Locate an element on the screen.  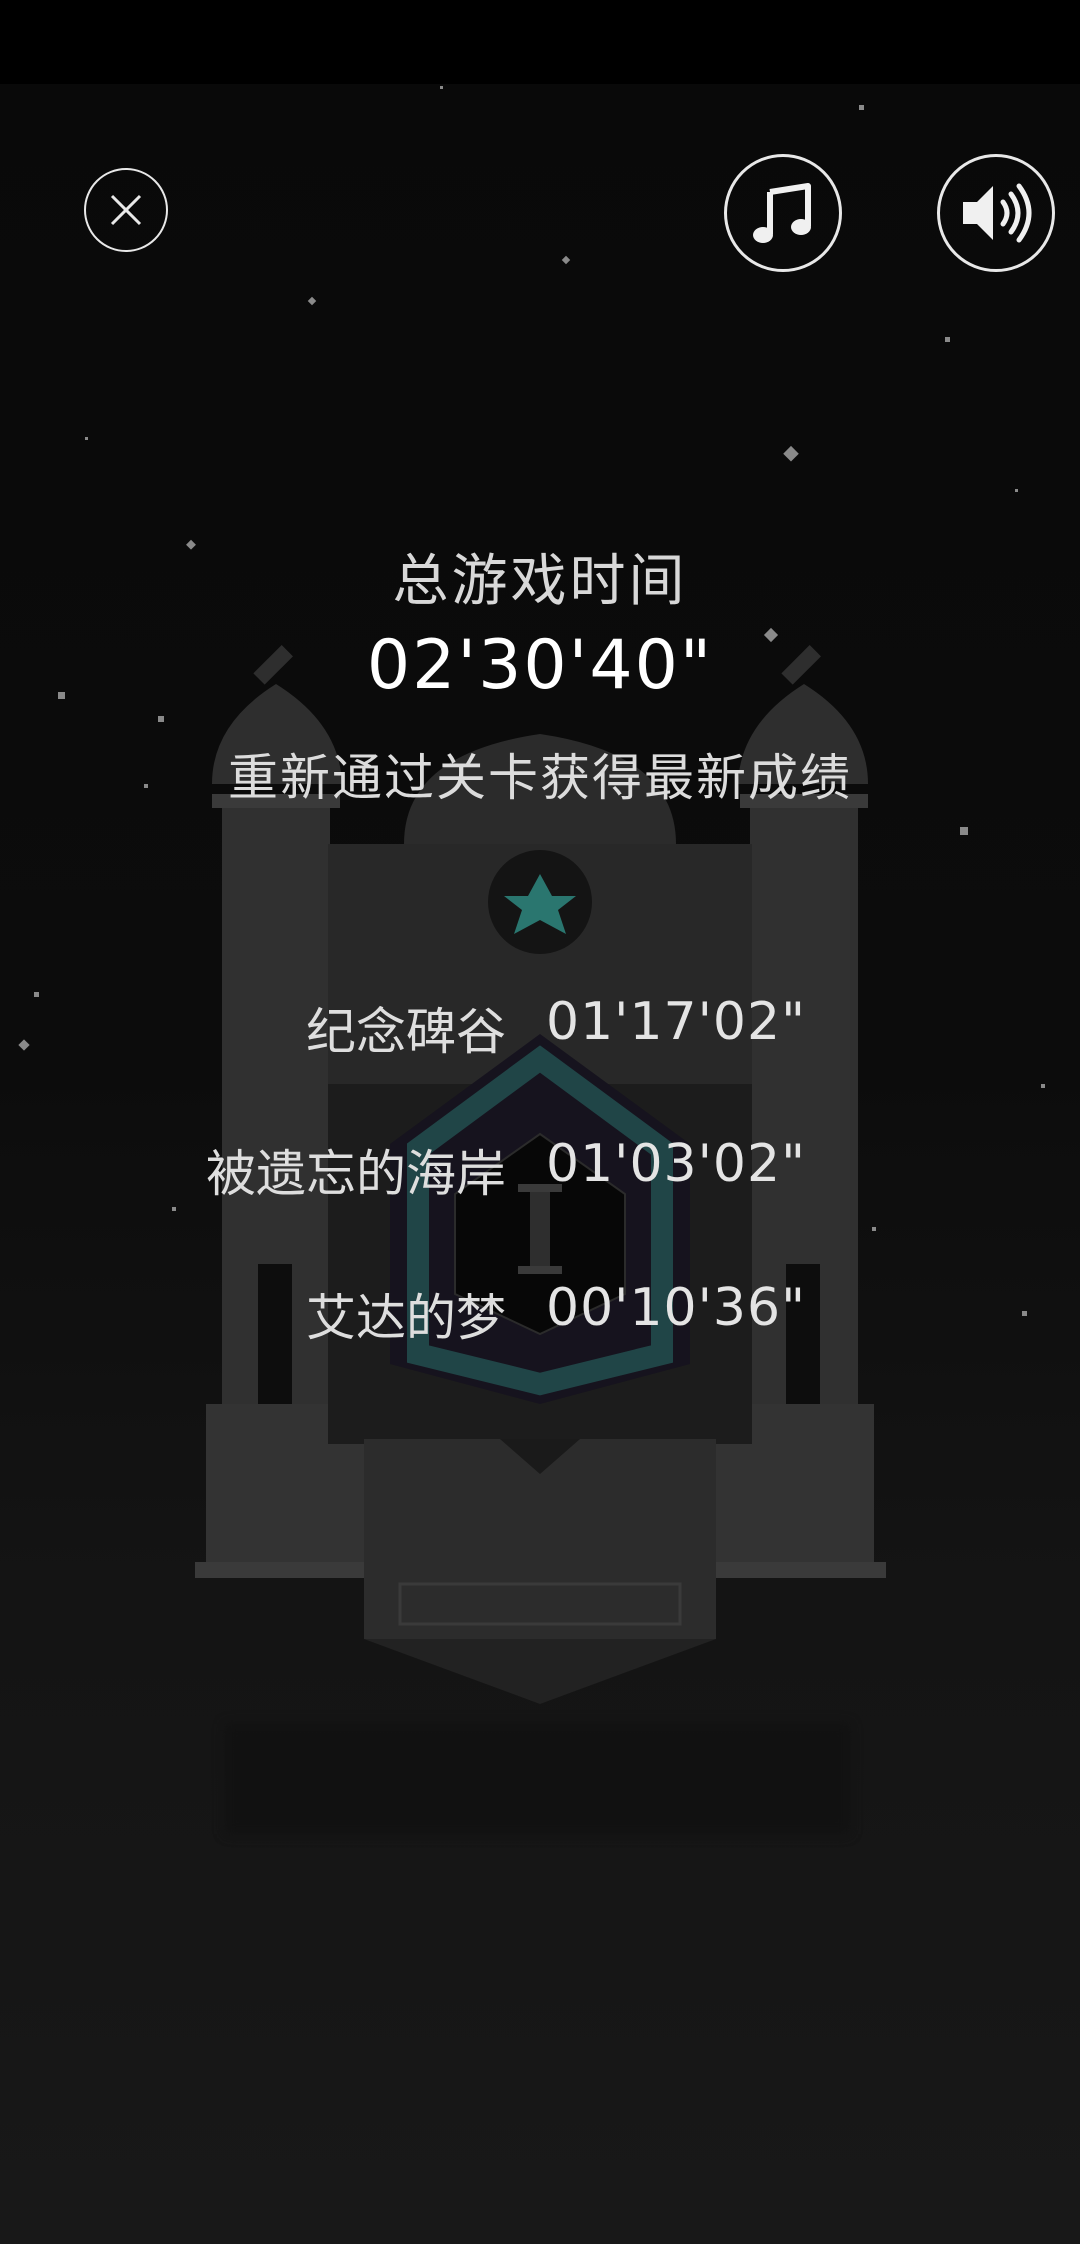
level-name: 艾达的梦 is located at coordinates (406, 1318).